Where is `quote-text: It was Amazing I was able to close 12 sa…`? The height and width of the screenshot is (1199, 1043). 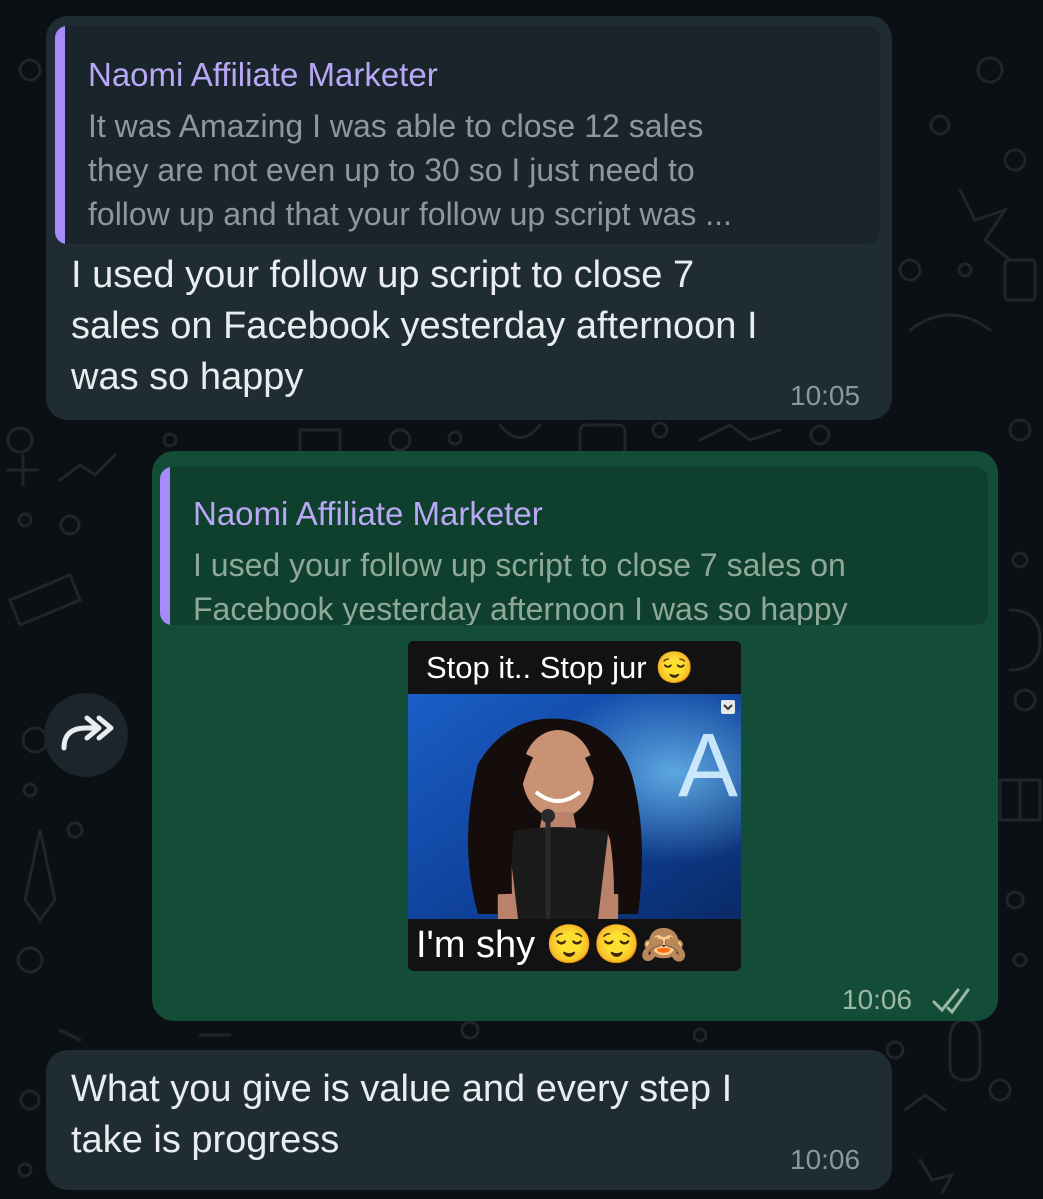 quote-text: It was Amazing I was able to close 12 sa… is located at coordinates (410, 170).